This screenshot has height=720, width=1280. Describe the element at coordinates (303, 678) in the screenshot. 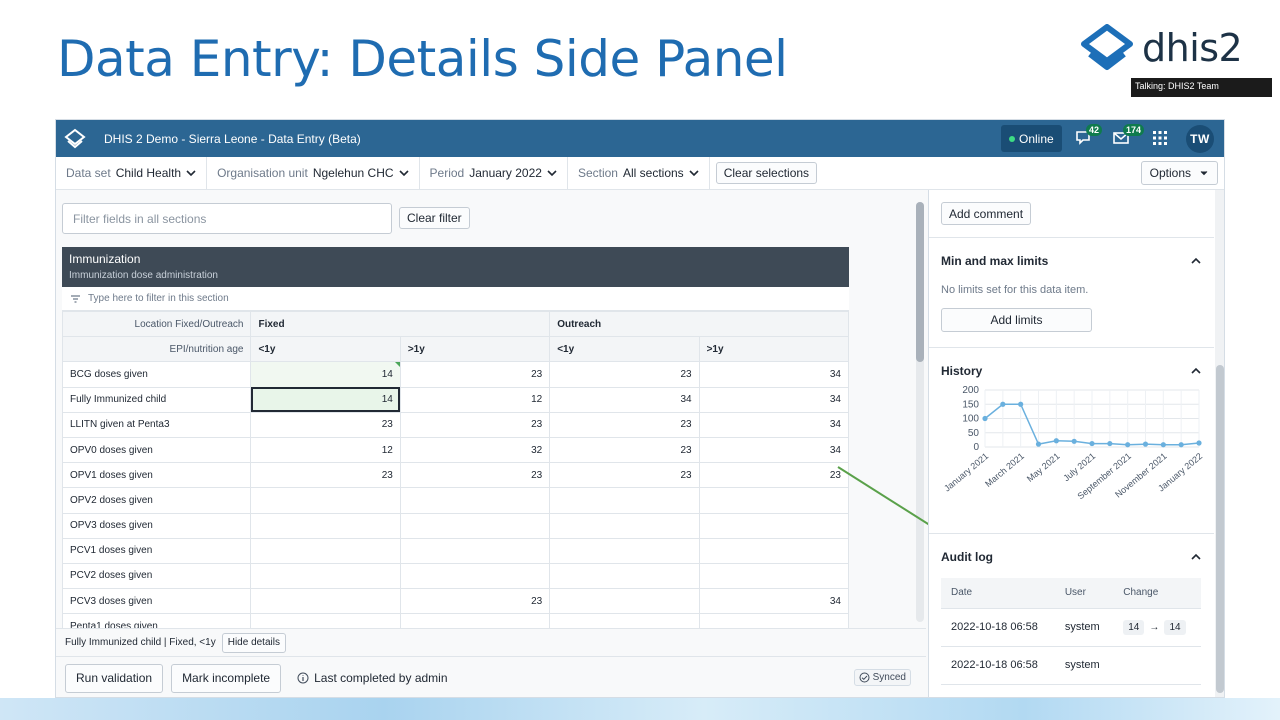

I see `info-icon` at that location.